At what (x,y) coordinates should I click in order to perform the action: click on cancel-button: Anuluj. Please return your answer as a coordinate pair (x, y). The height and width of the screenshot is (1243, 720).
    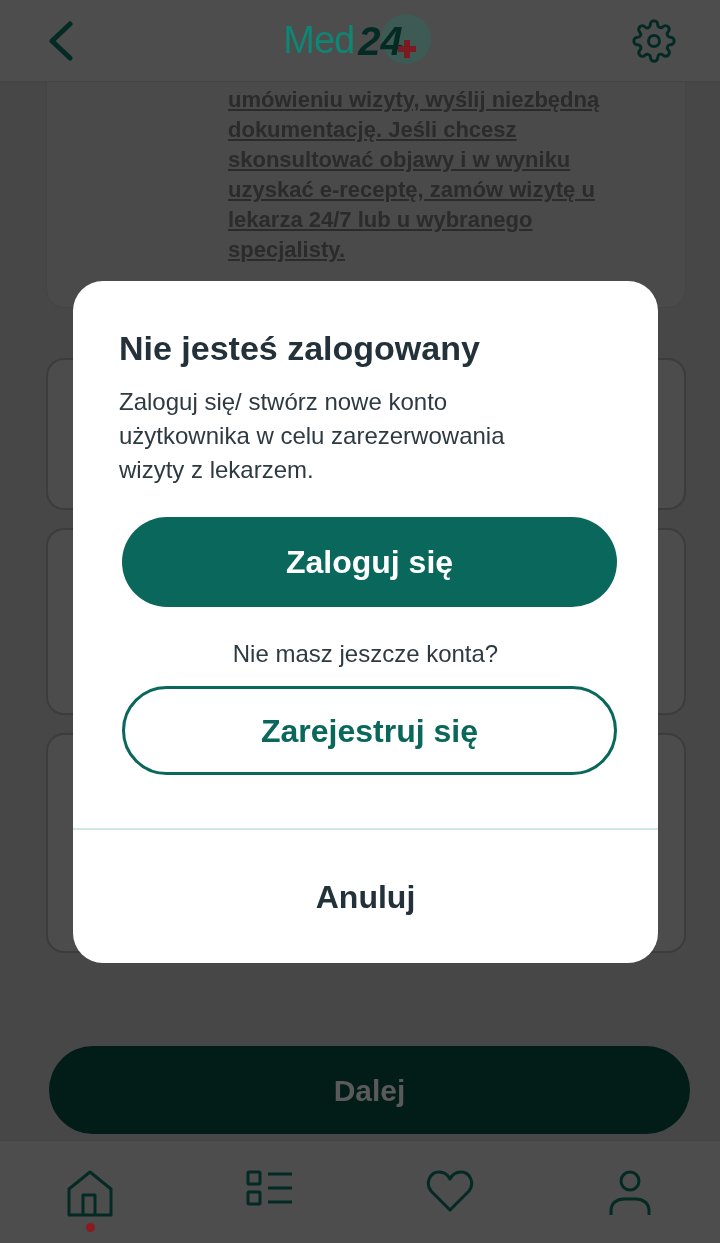
    Looking at the image, I should click on (365, 896).